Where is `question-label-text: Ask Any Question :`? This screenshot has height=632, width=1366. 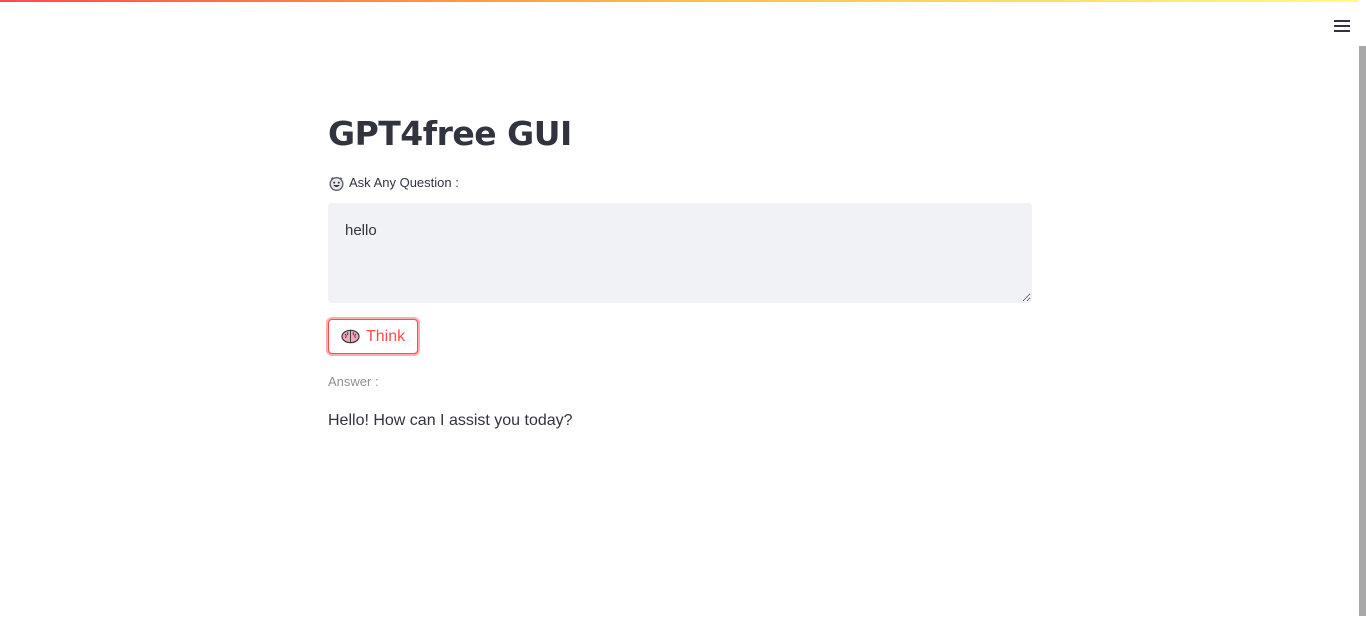
question-label-text: Ask Any Question : is located at coordinates (404, 182).